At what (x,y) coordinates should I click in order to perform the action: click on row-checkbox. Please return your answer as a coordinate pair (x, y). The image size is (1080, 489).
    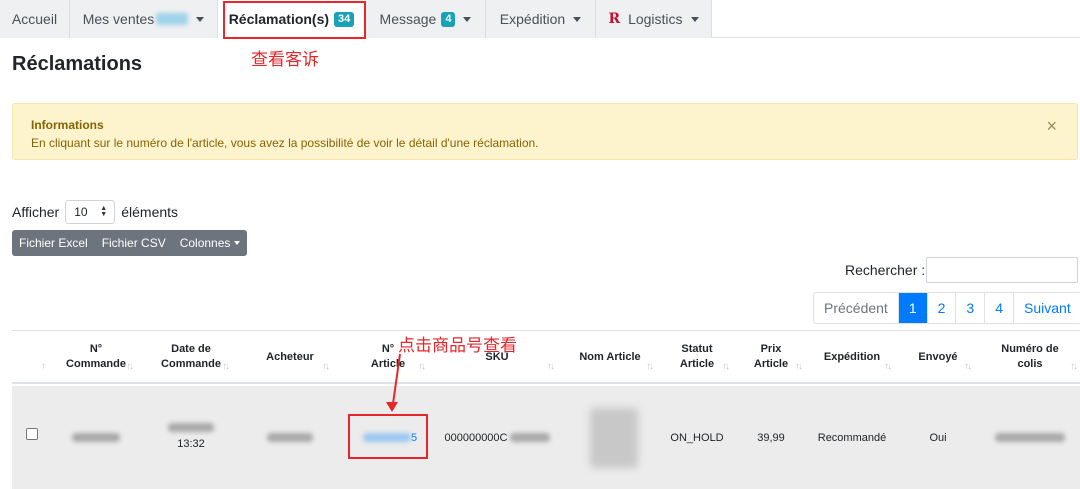
    Looking at the image, I should click on (32, 433).